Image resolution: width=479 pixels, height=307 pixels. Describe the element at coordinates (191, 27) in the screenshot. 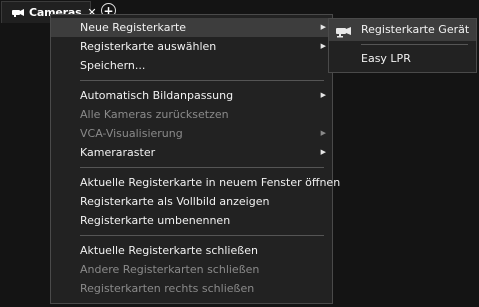

I see `menu-item-neue-registerkarte: Neue Registerkarte ▶` at that location.